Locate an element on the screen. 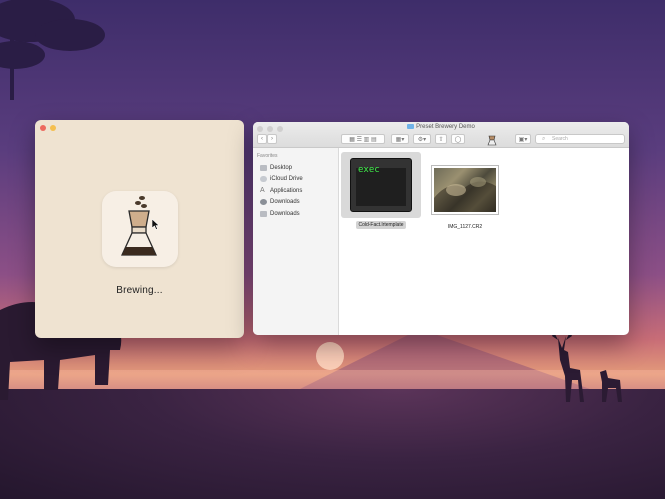 The width and height of the screenshot is (665, 499). file-item-img-1127: IMG_1127.CR2 is located at coordinates (465, 198).